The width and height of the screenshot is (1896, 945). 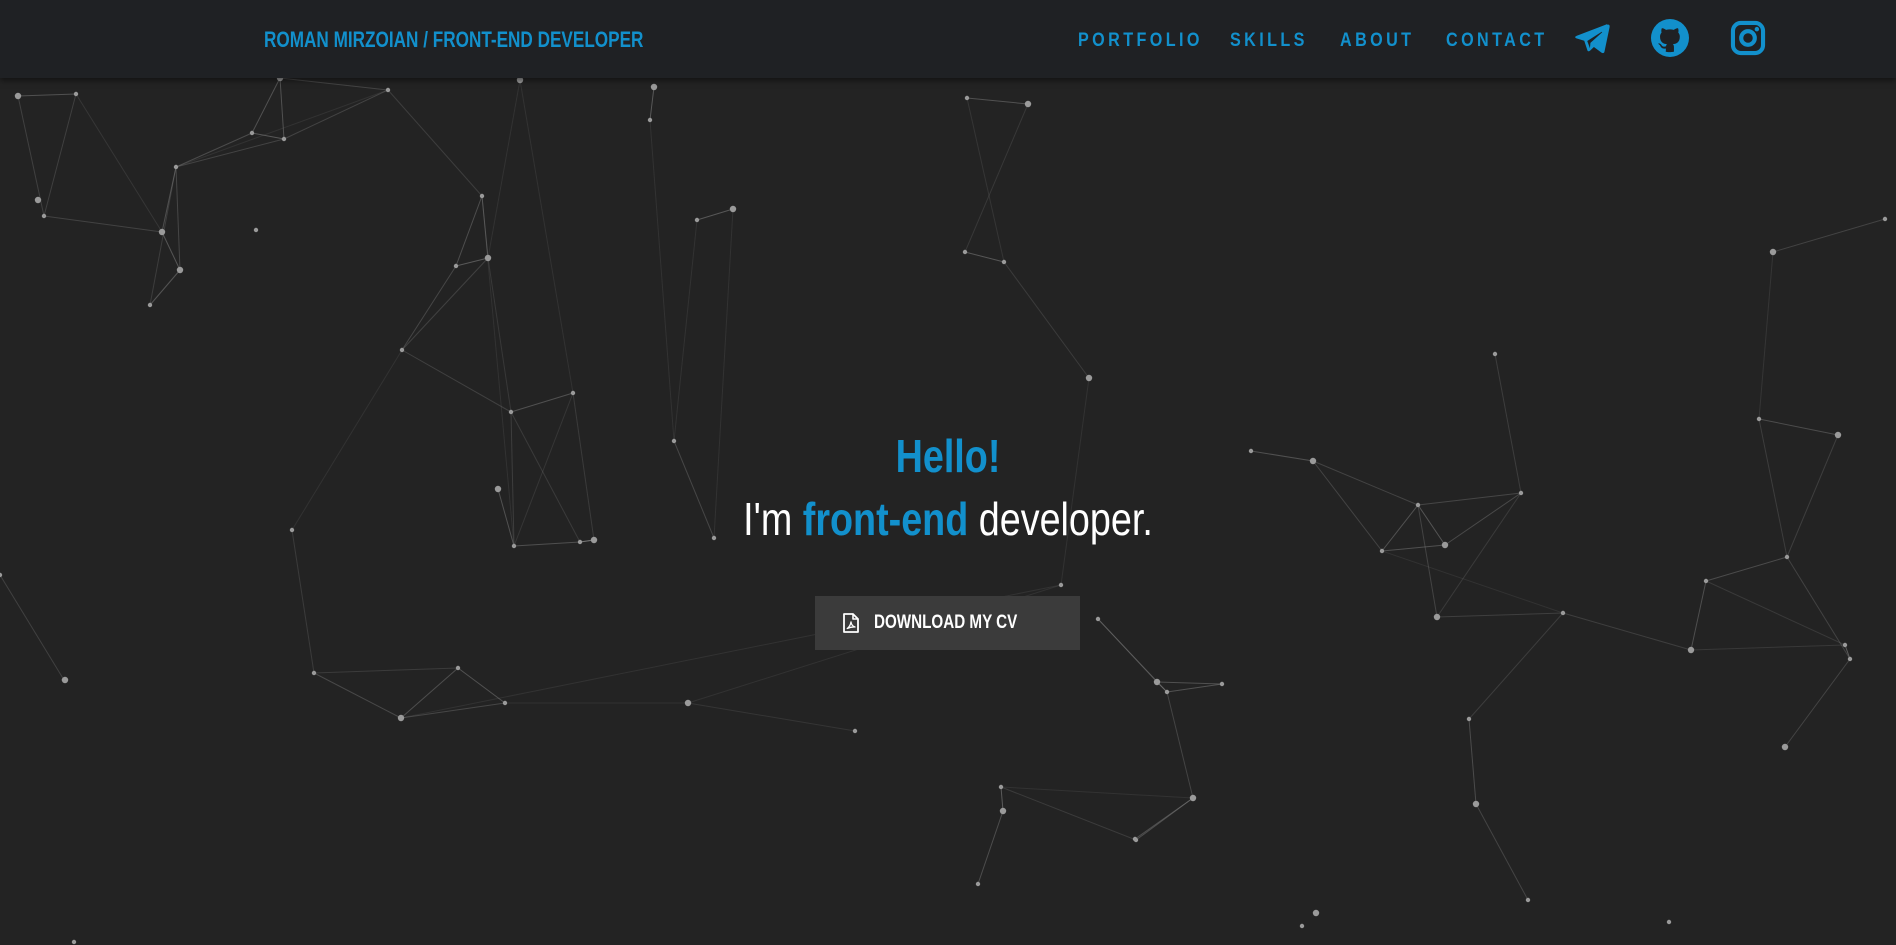 I want to click on nav-link-portfolio: PORTFOLIO, so click(x=1140, y=41).